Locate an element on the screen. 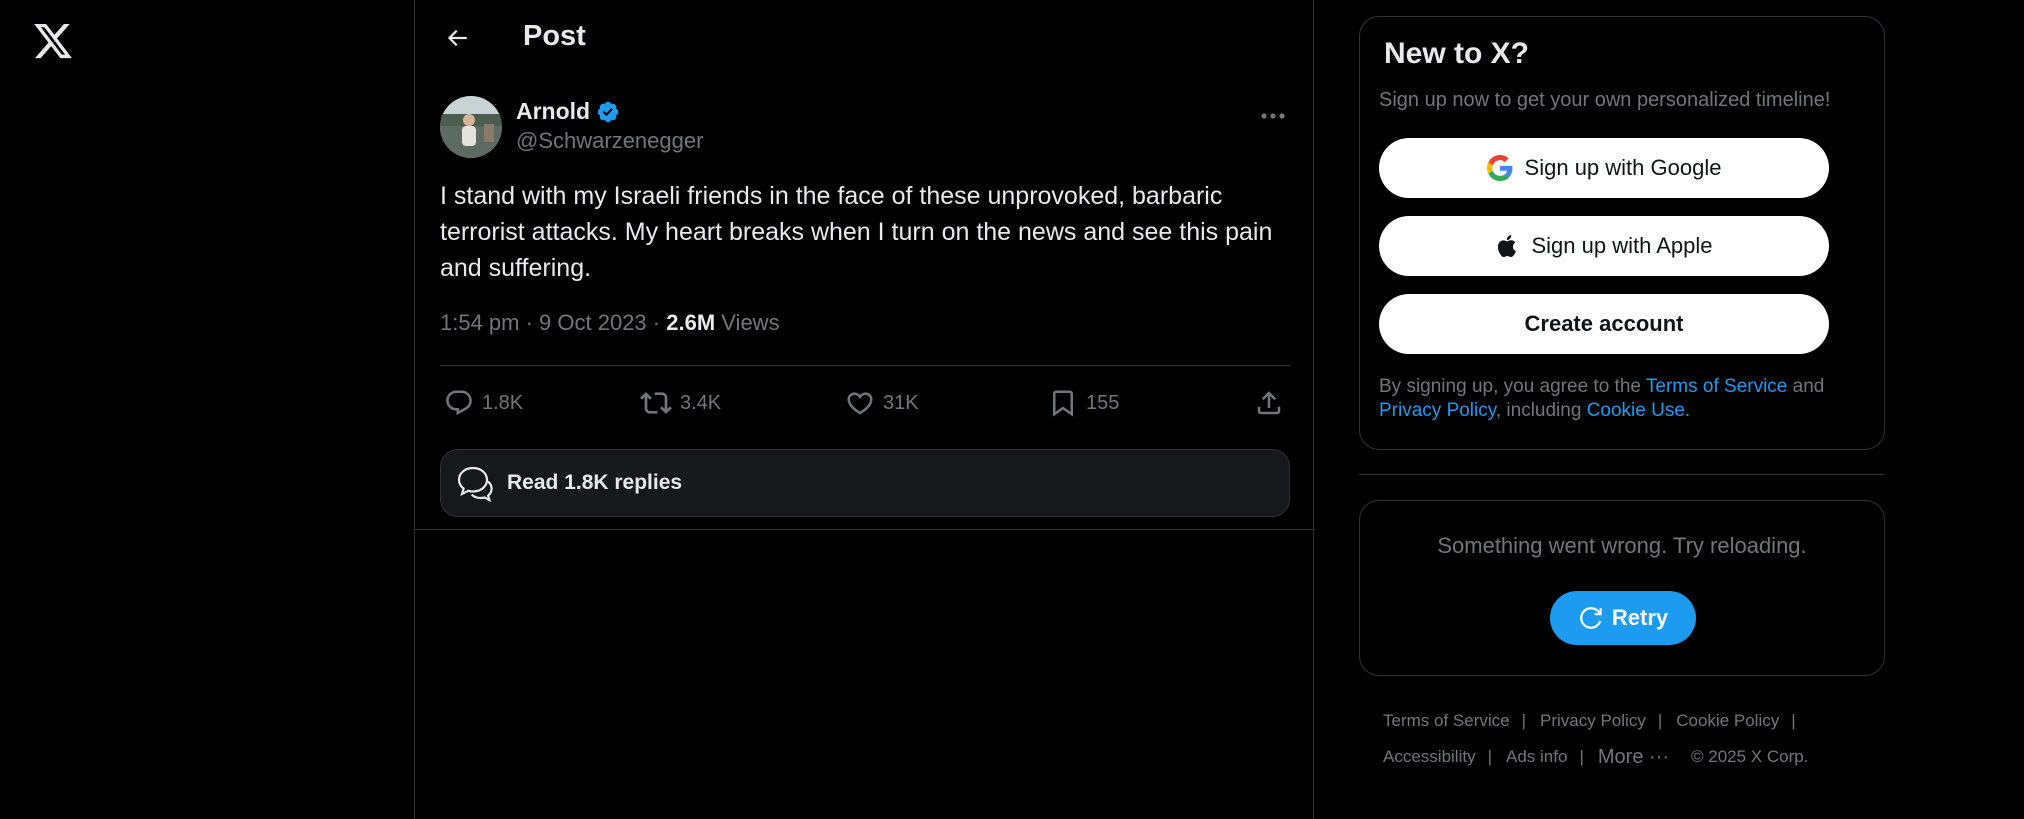  terms-of-service-link: Terms of Service is located at coordinates (1716, 386).